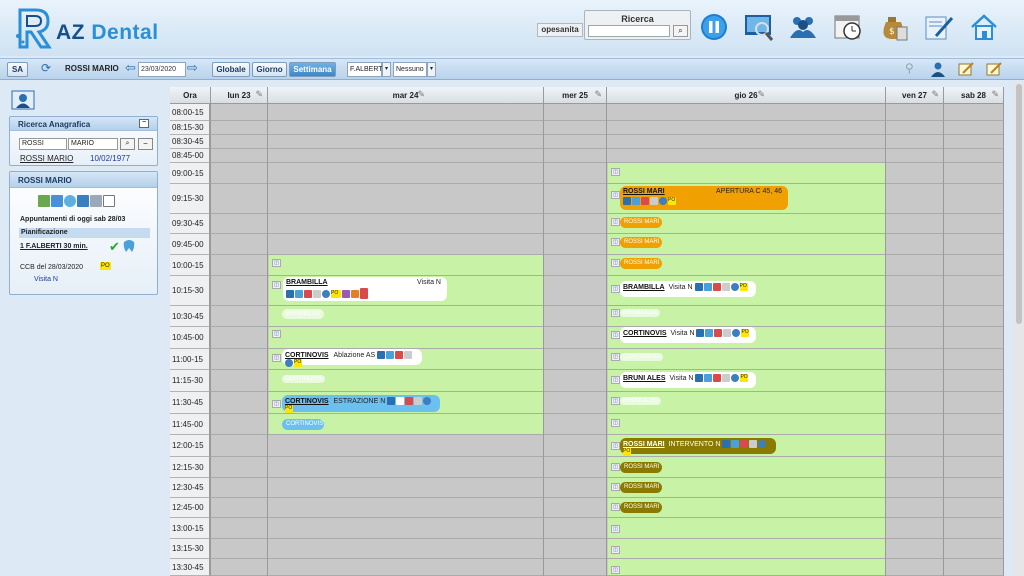  I want to click on home-icon, so click(984, 27).